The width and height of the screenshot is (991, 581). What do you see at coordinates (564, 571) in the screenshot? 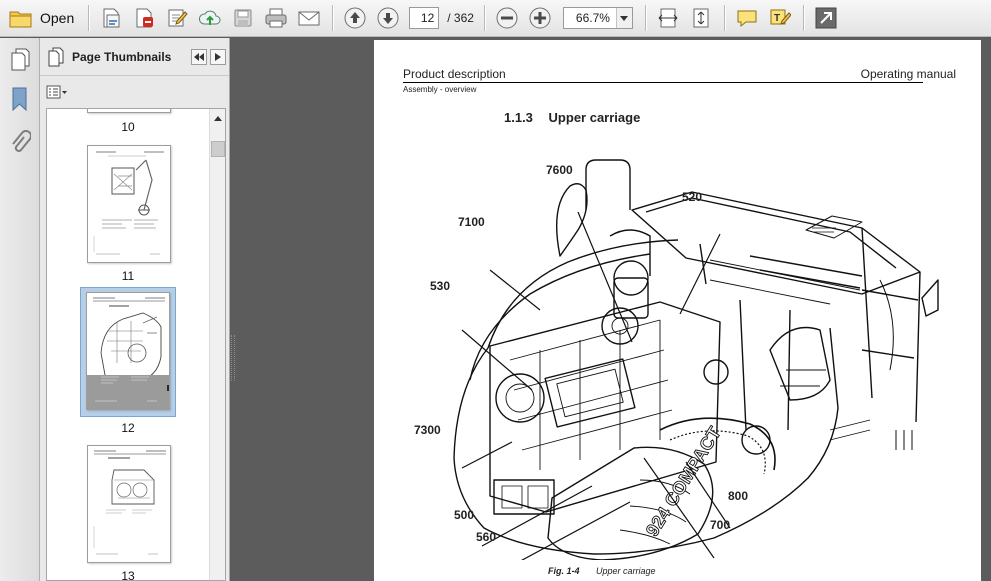
I see `figure-label: Fig. 1-4` at bounding box center [564, 571].